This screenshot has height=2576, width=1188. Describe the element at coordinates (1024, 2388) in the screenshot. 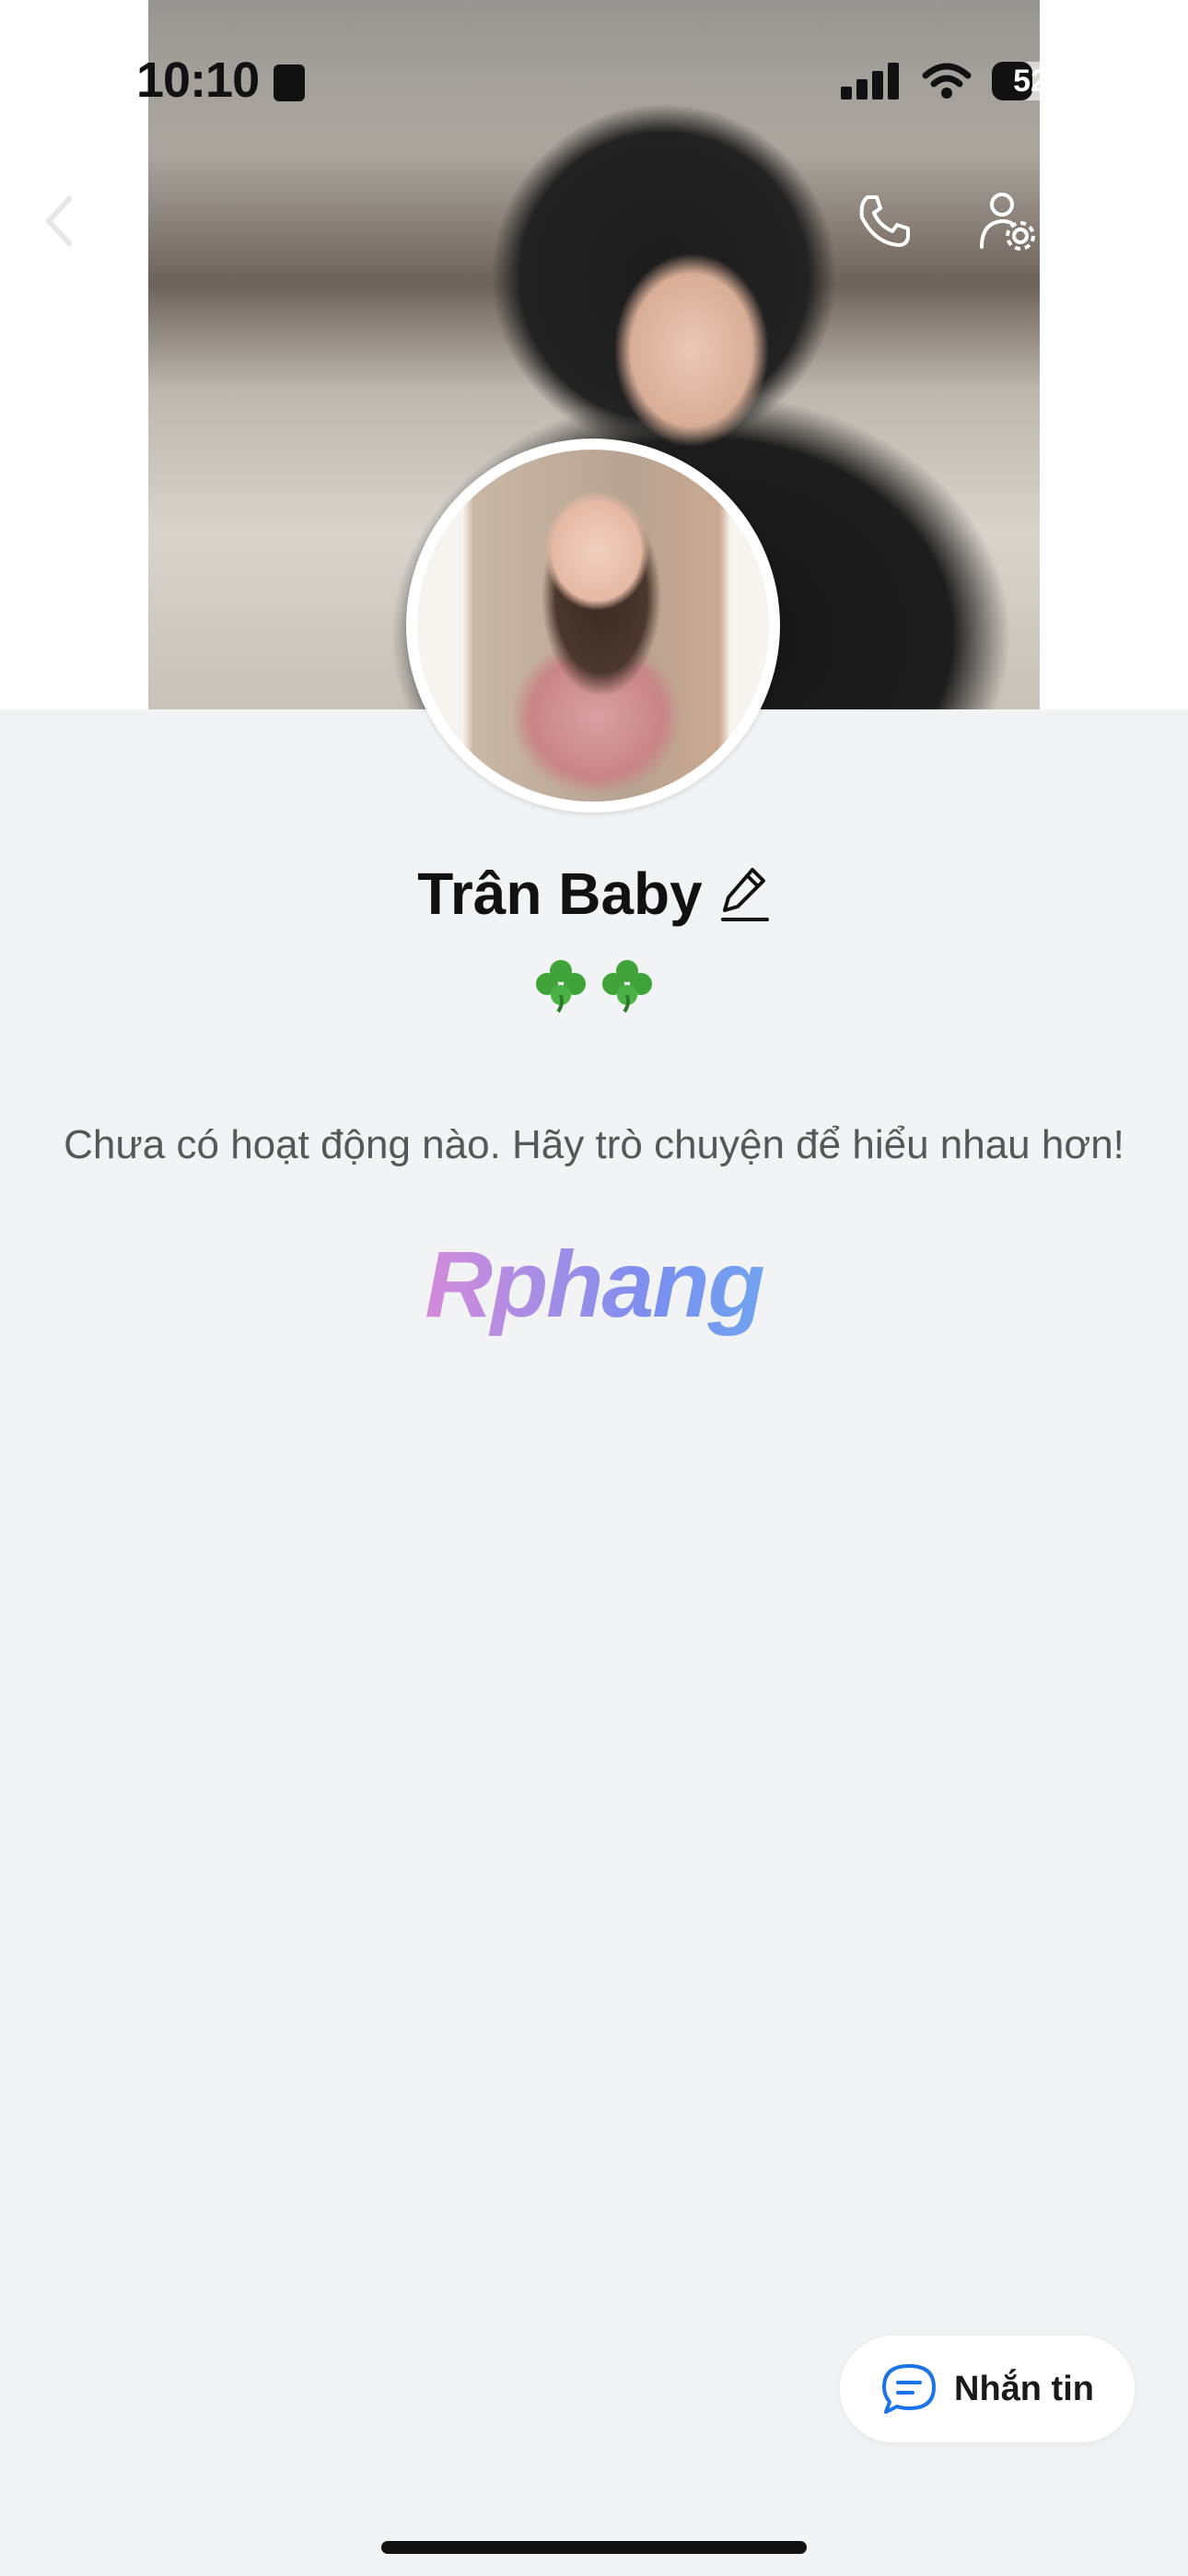

I see `message-button-label: Nhắn tin` at that location.